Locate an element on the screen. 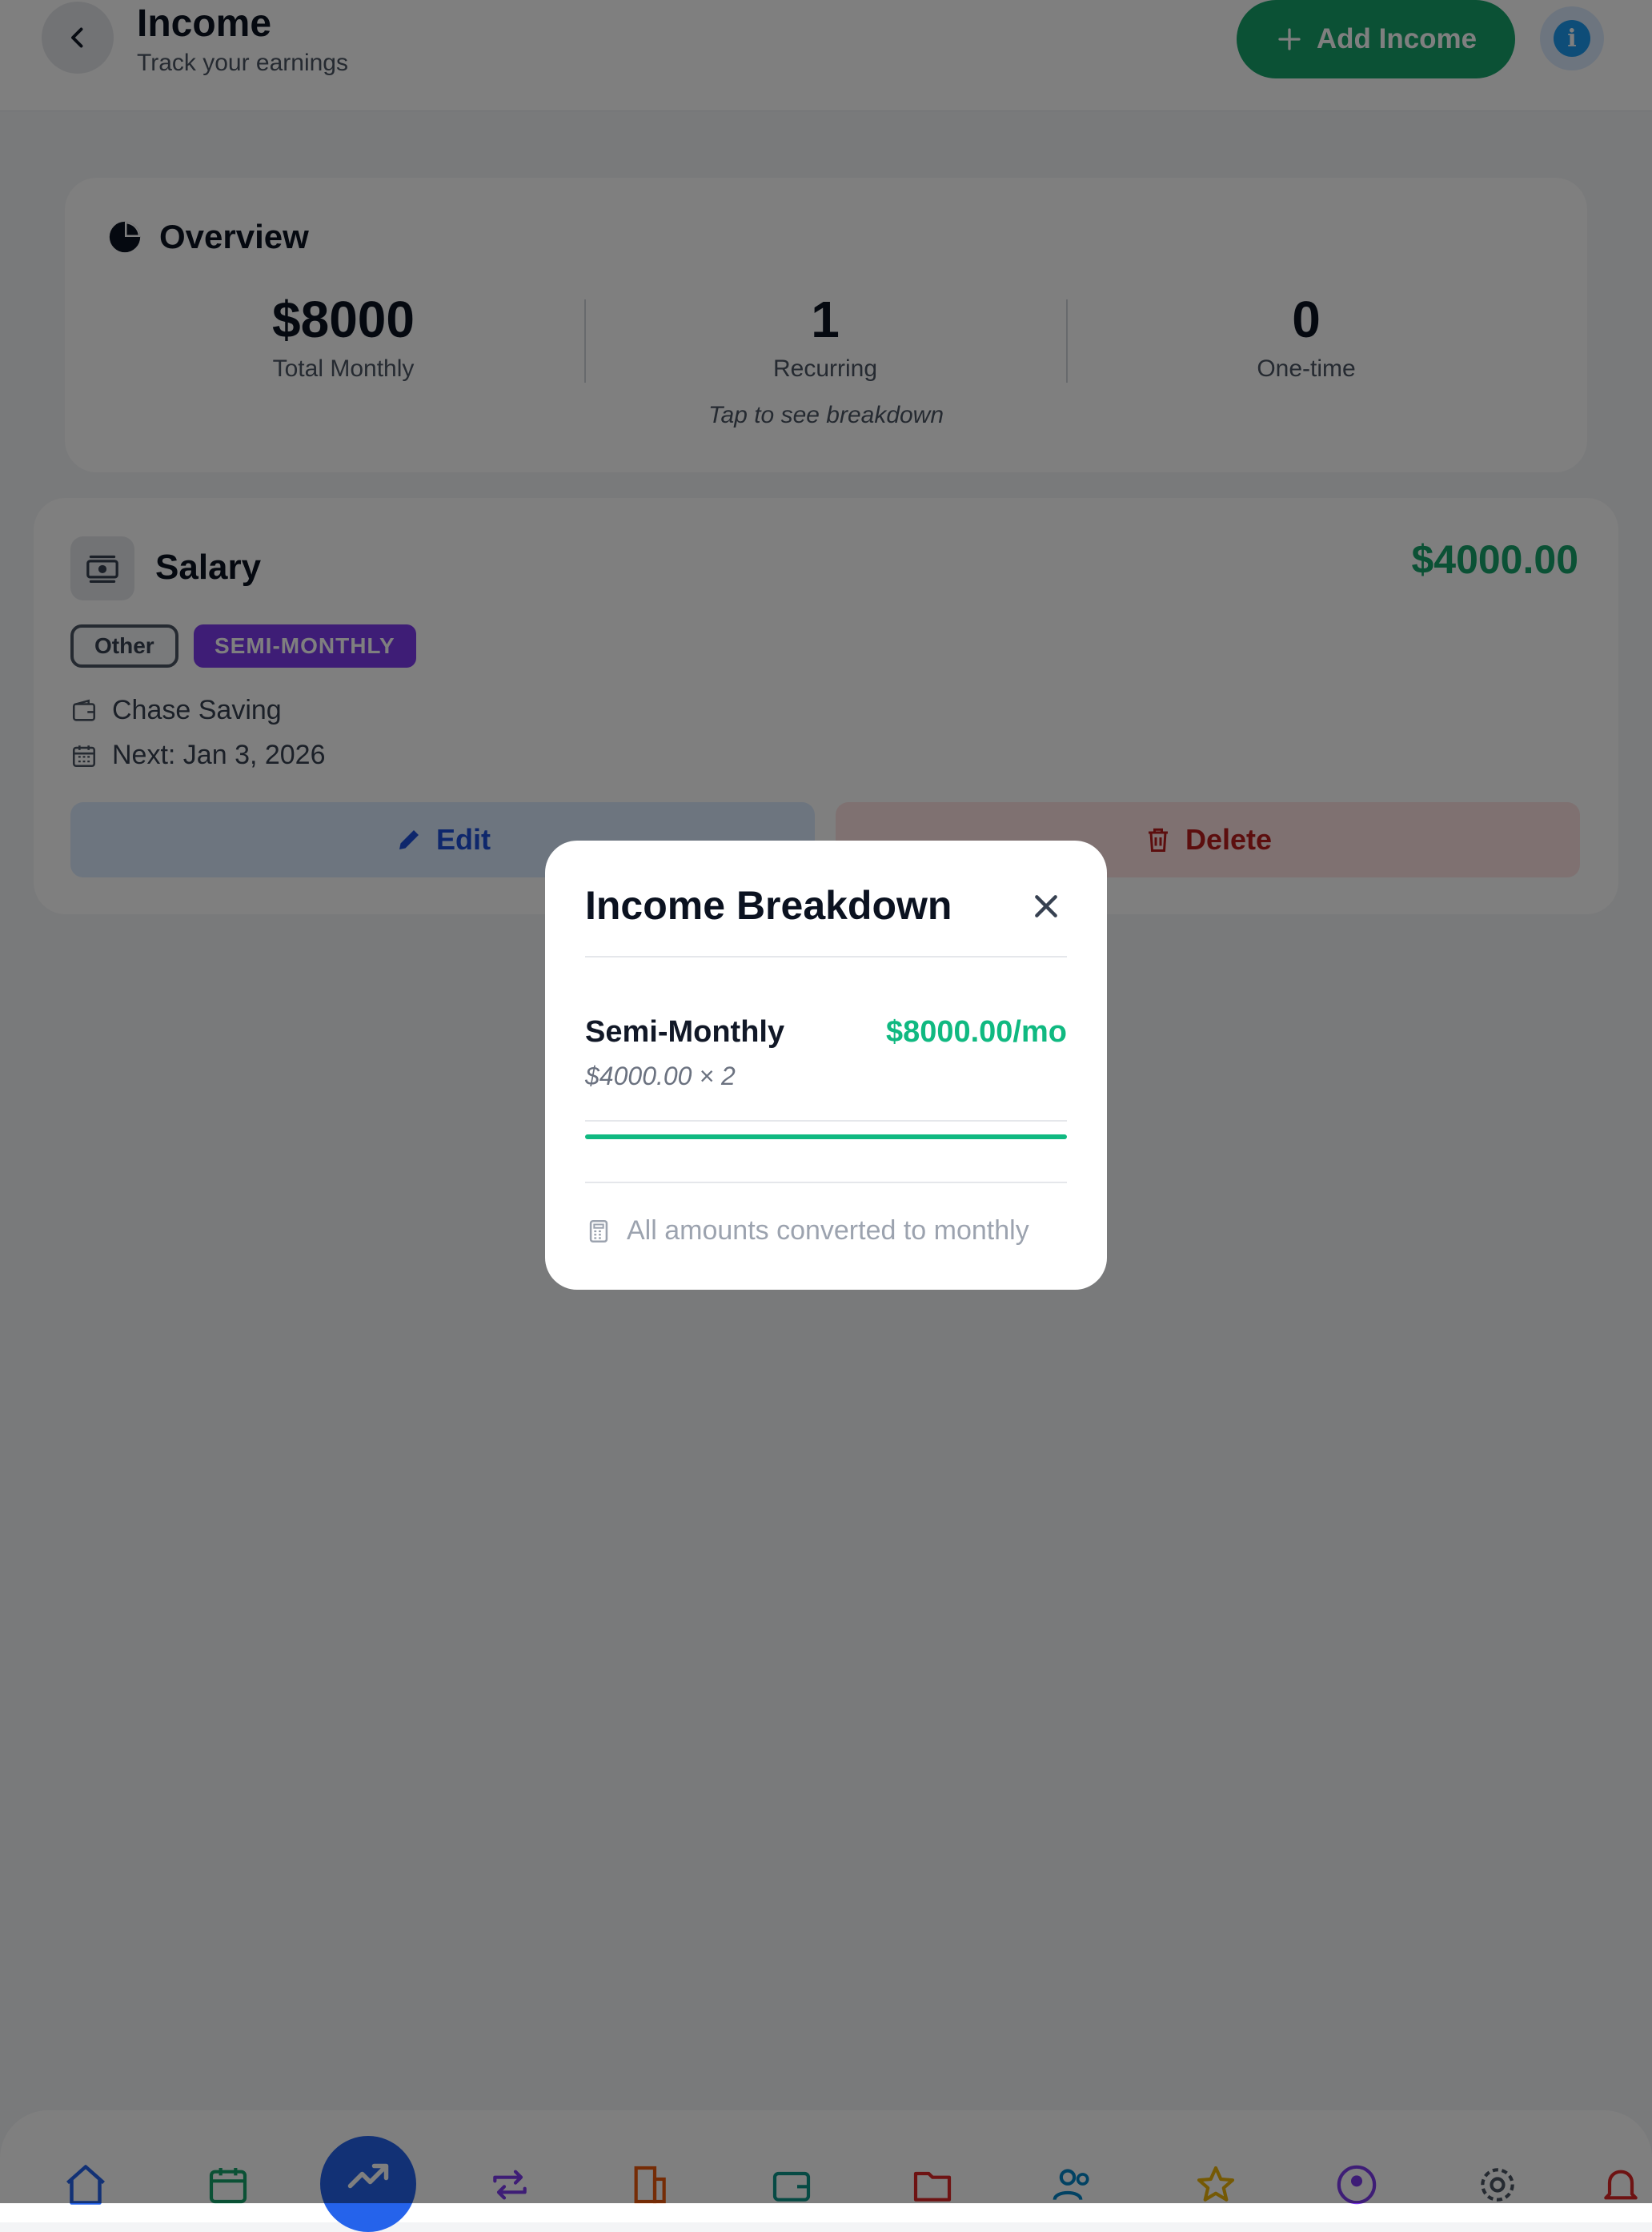 The width and height of the screenshot is (1652, 2232). breakdown-bar is located at coordinates (826, 1136).